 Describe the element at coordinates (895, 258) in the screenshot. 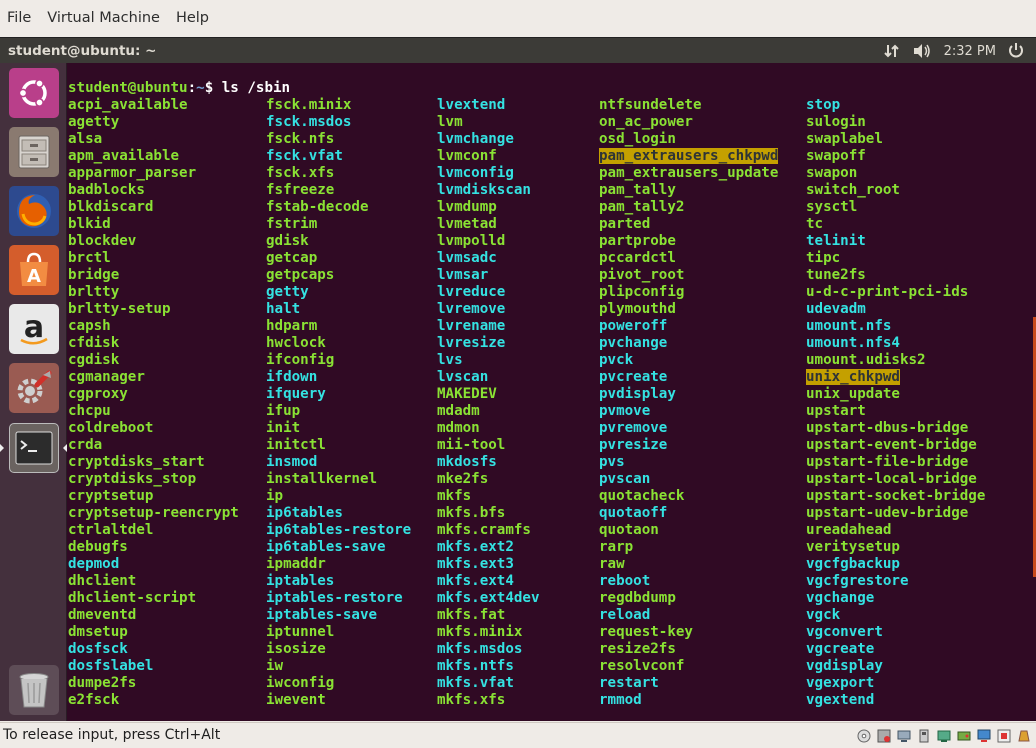

I see `ls-row: tipc` at that location.